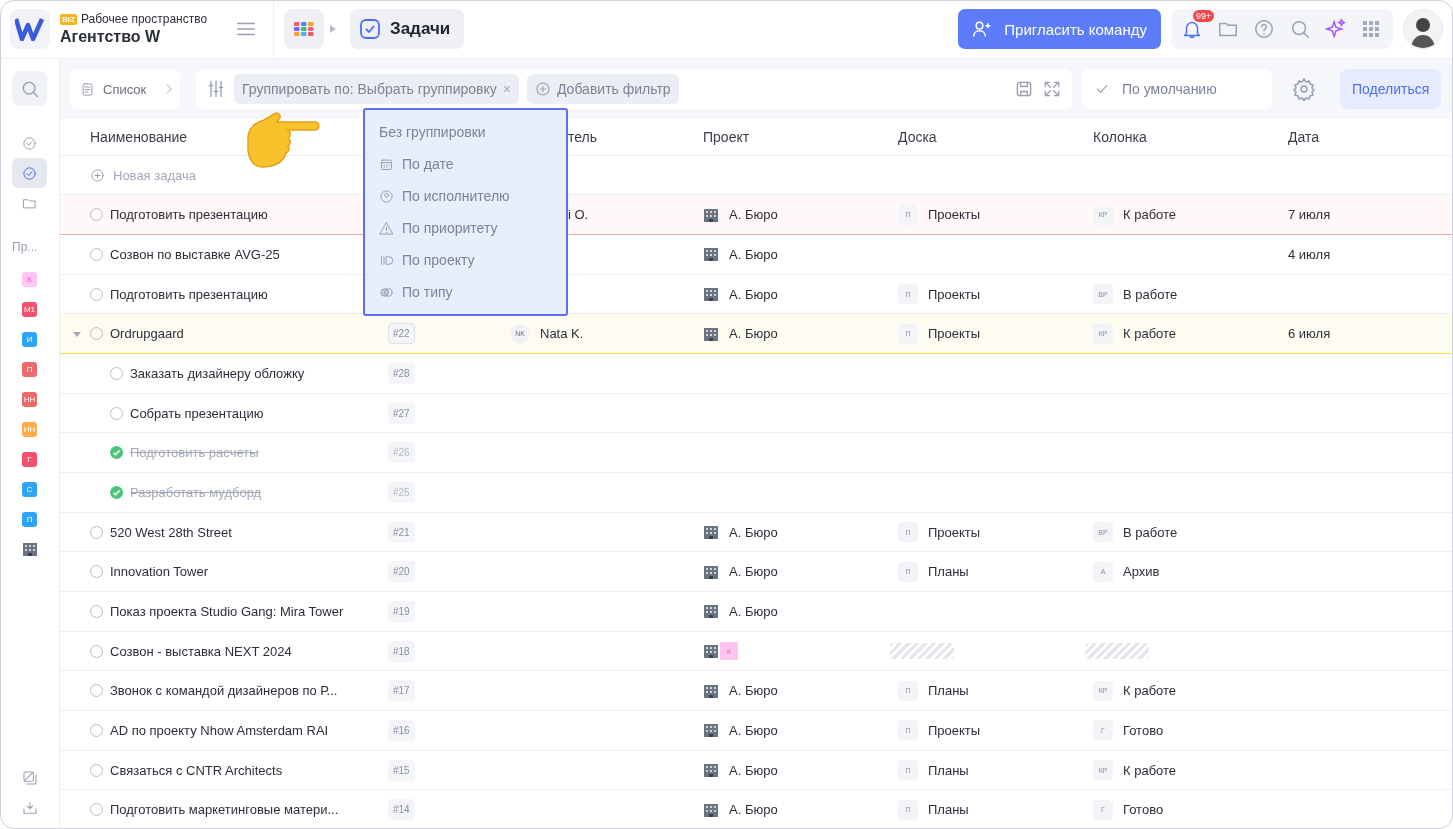 The height and width of the screenshot is (829, 1453). I want to click on task-name: Ordrupgaard, so click(147, 334).